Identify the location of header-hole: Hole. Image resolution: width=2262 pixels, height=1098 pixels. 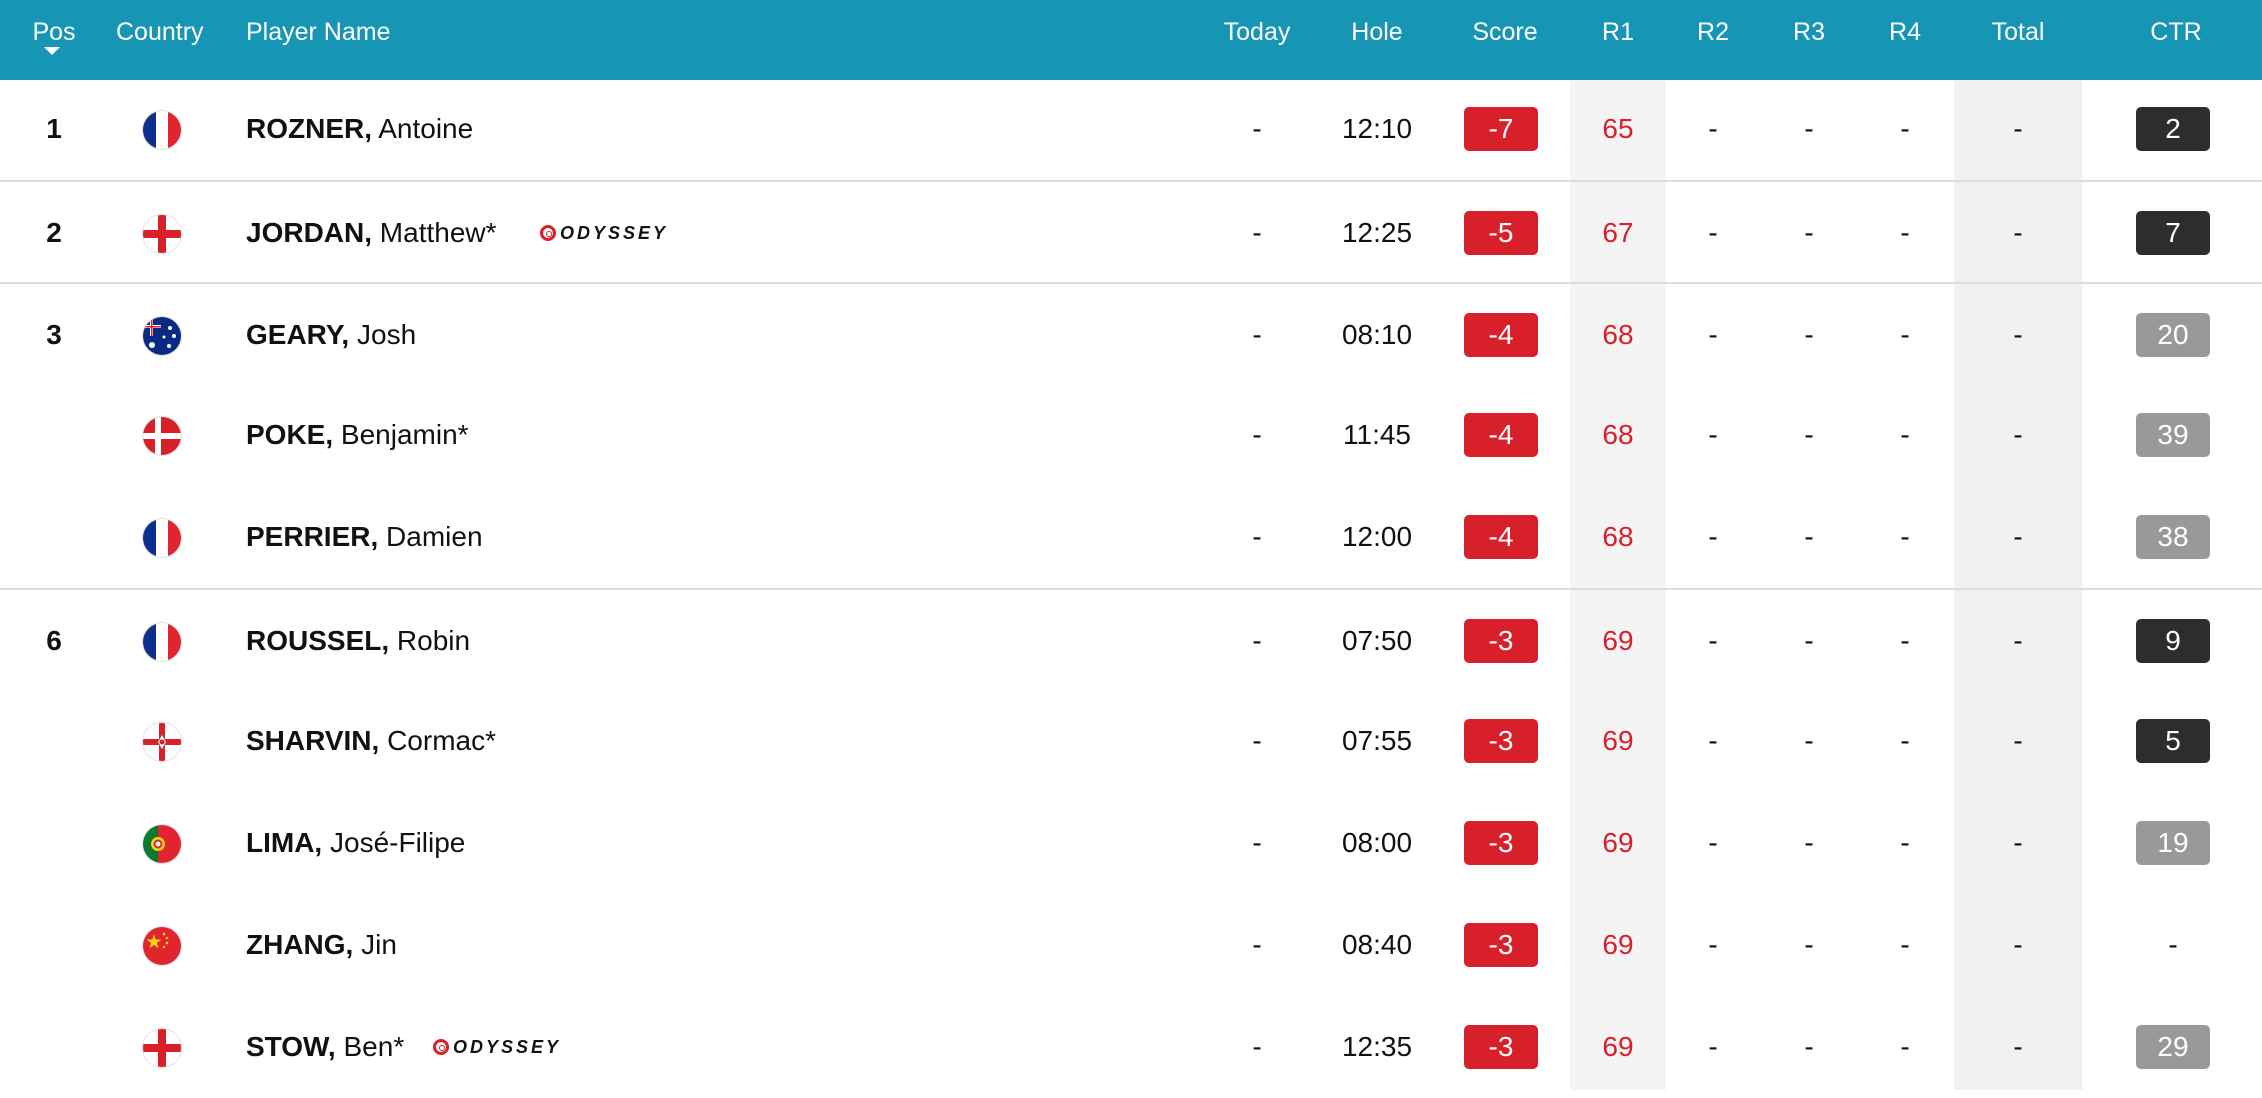
(1376, 32).